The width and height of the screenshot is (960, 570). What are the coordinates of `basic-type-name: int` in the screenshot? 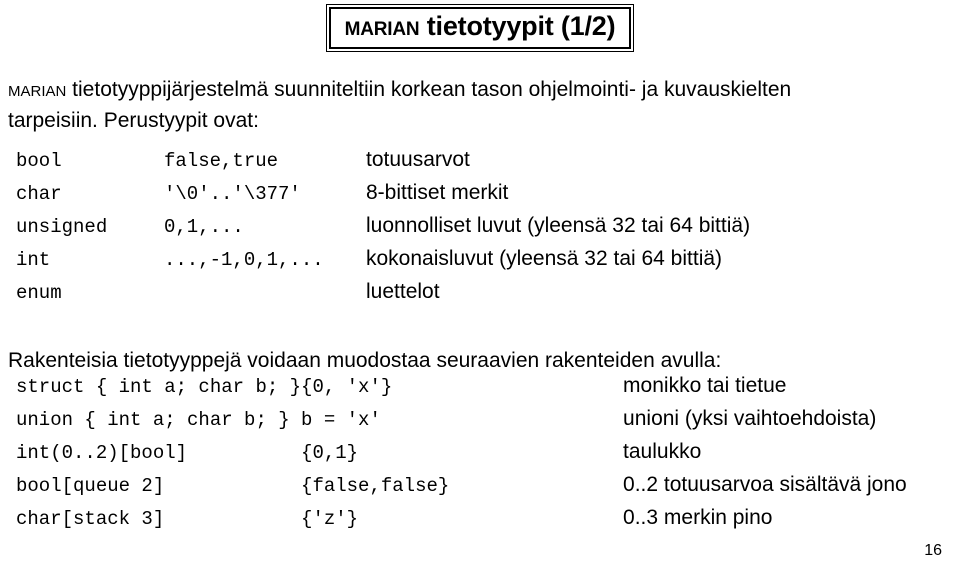 It's located at (33, 260).